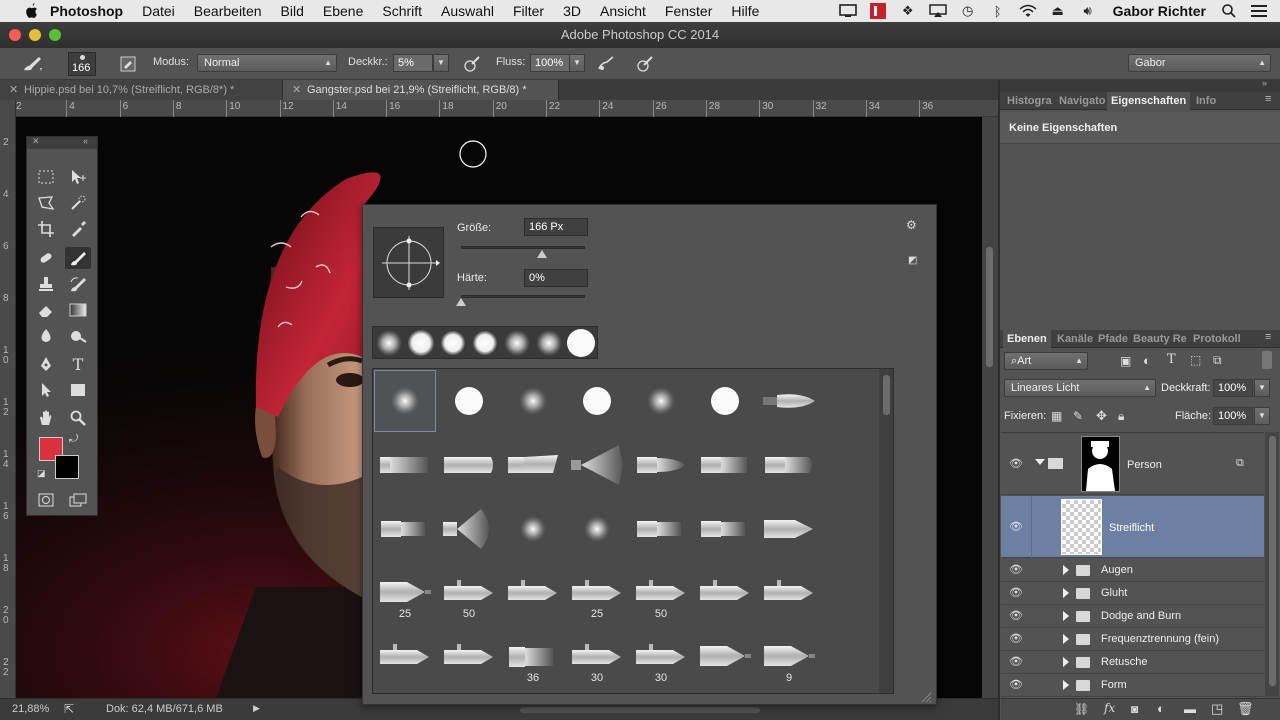 The height and width of the screenshot is (720, 1280). I want to click on new-group-folder-icon: ▬, so click(1190, 709).